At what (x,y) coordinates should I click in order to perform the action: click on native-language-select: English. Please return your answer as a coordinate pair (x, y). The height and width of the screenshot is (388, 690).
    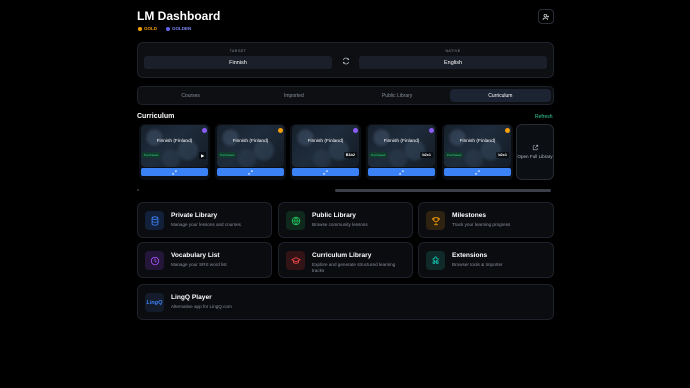
    Looking at the image, I should click on (453, 62).